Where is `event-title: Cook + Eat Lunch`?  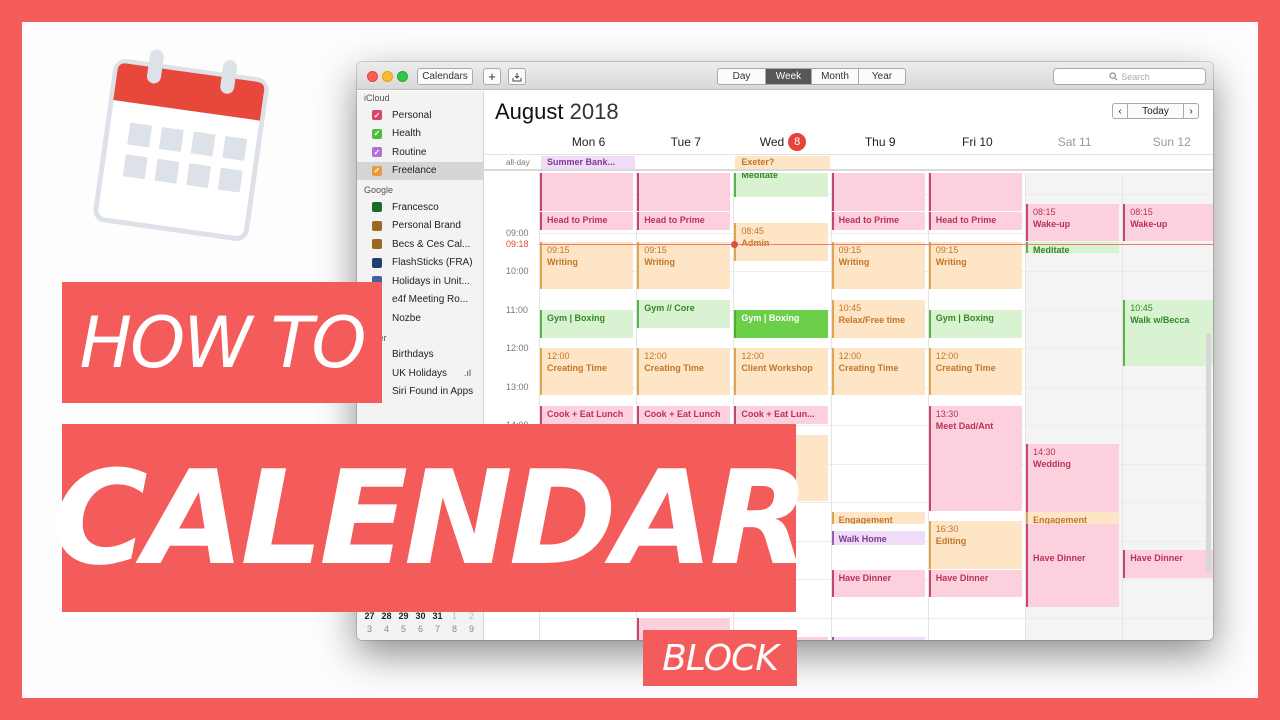 event-title: Cook + Eat Lunch is located at coordinates (682, 413).